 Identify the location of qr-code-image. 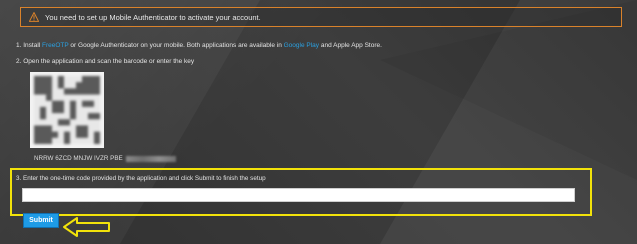
(67, 110).